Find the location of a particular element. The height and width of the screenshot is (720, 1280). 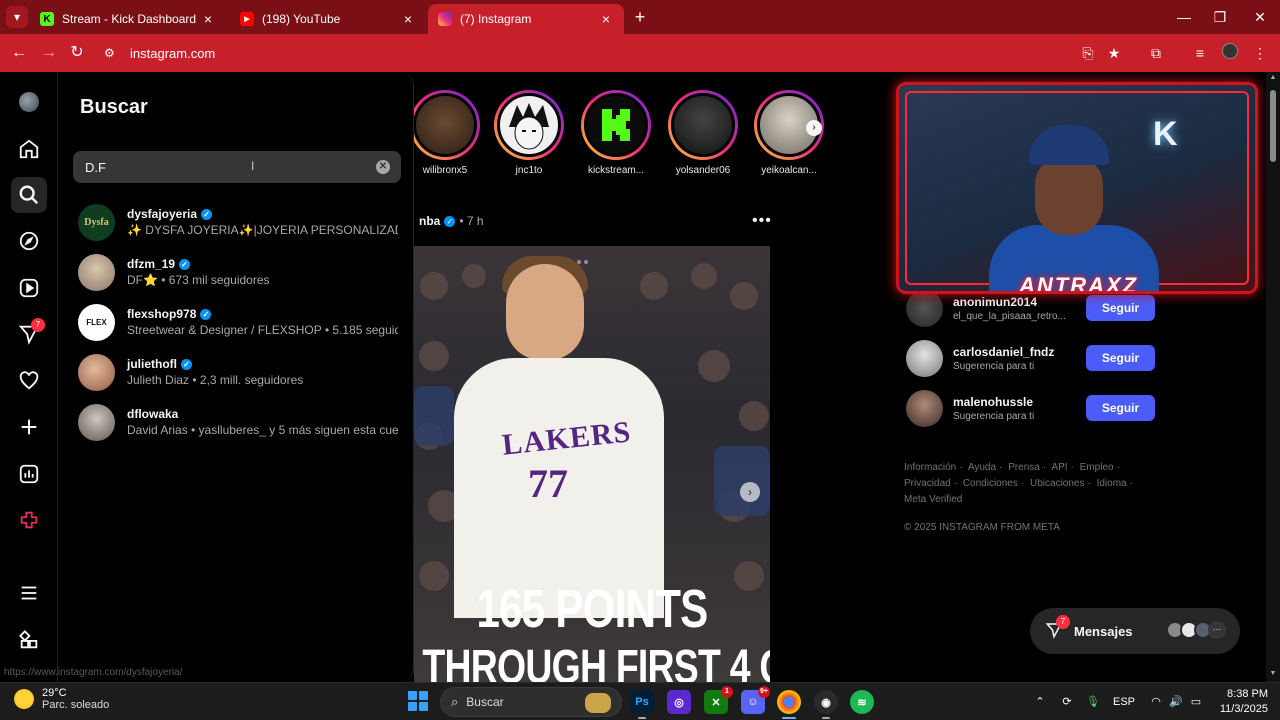

media-control-icon: ≡ is located at coordinates (1200, 53).